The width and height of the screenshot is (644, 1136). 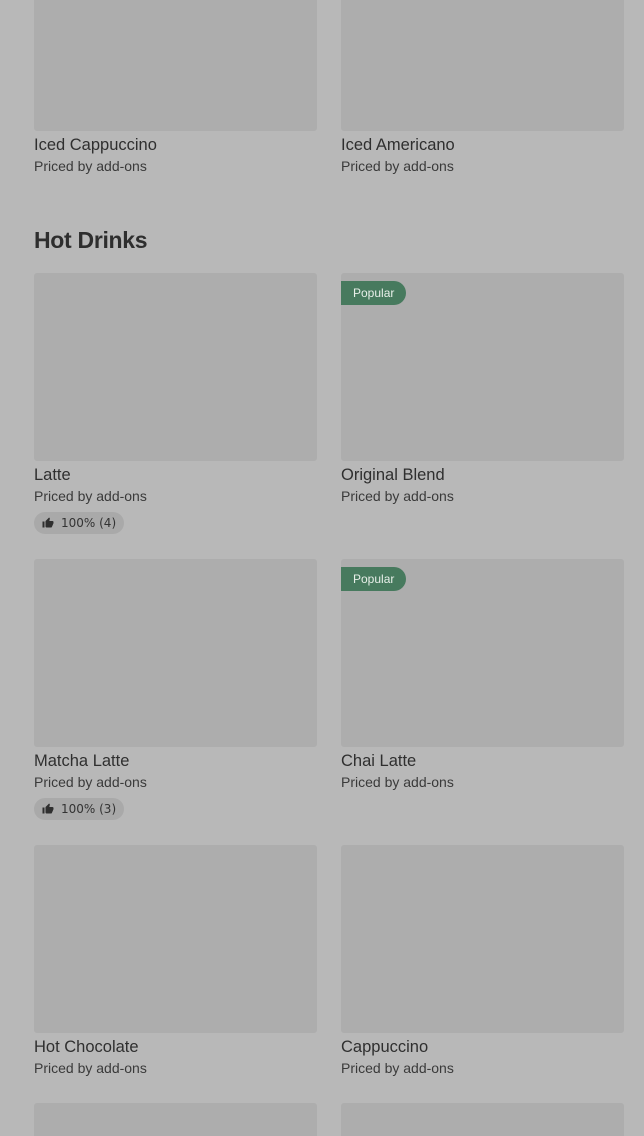 I want to click on product-card-original-blend: Popular Original Blend Priced by add-ons, so click(x=482, y=389).